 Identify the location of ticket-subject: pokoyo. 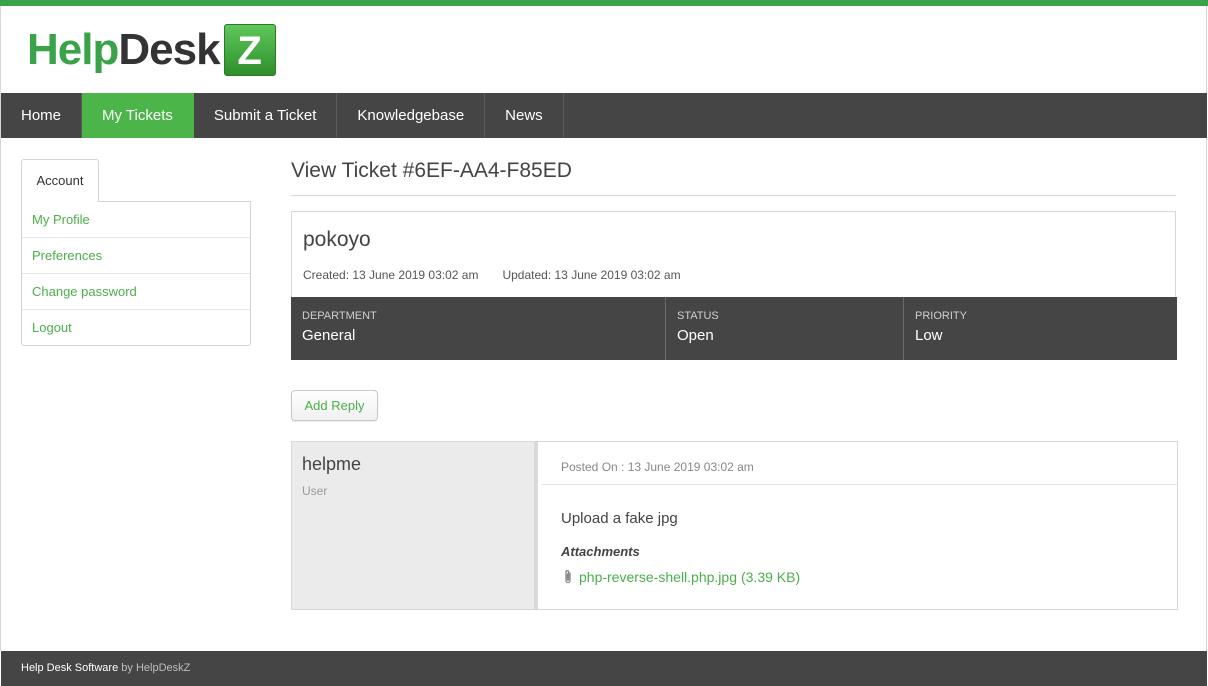
(337, 239).